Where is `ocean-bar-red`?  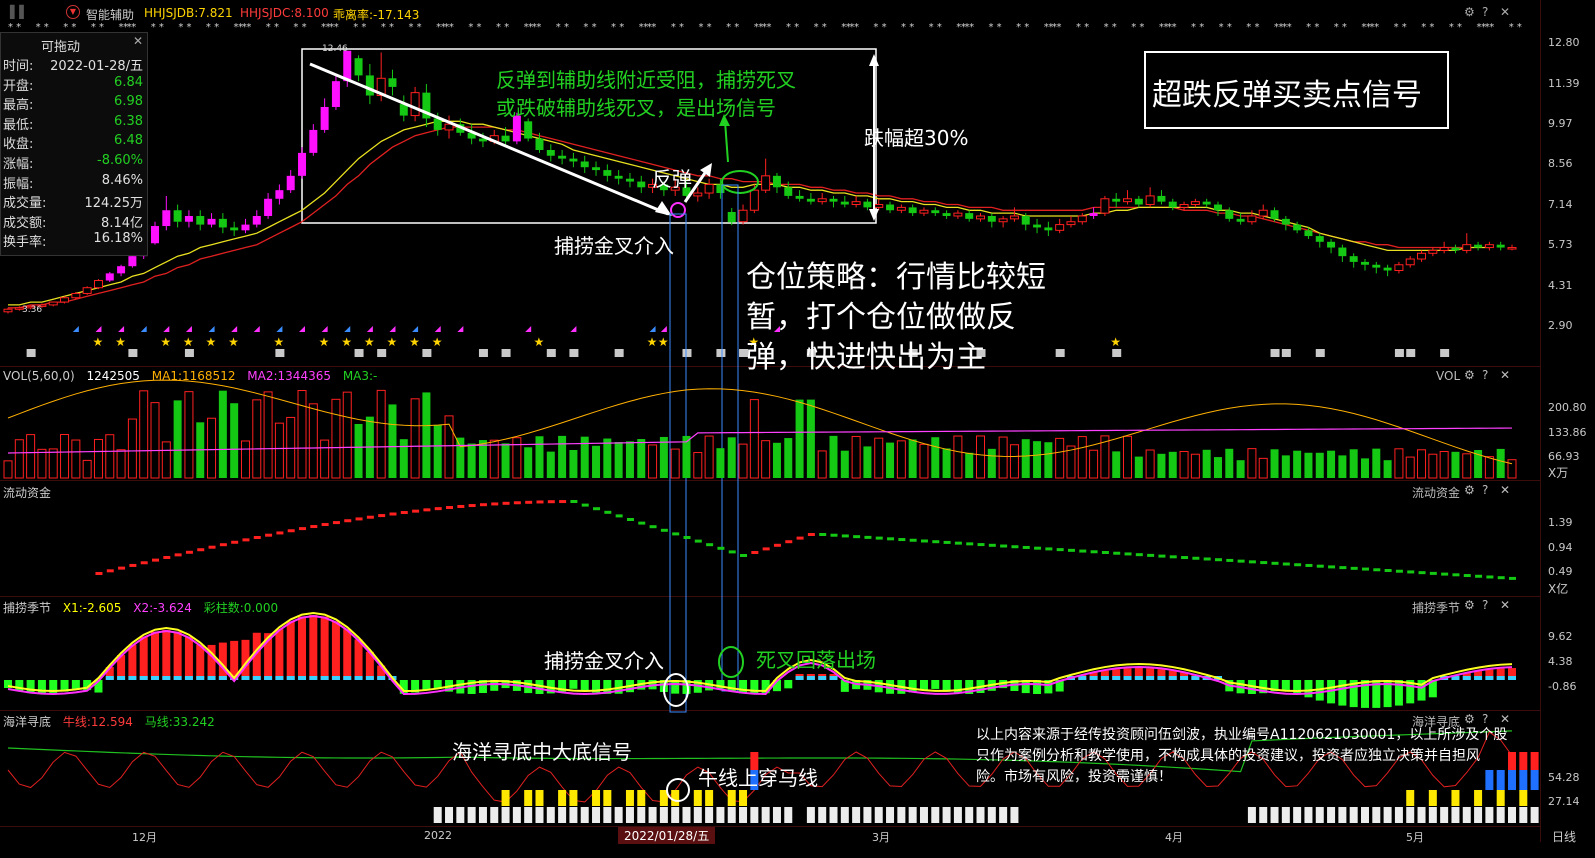 ocean-bar-red is located at coordinates (1512, 761).